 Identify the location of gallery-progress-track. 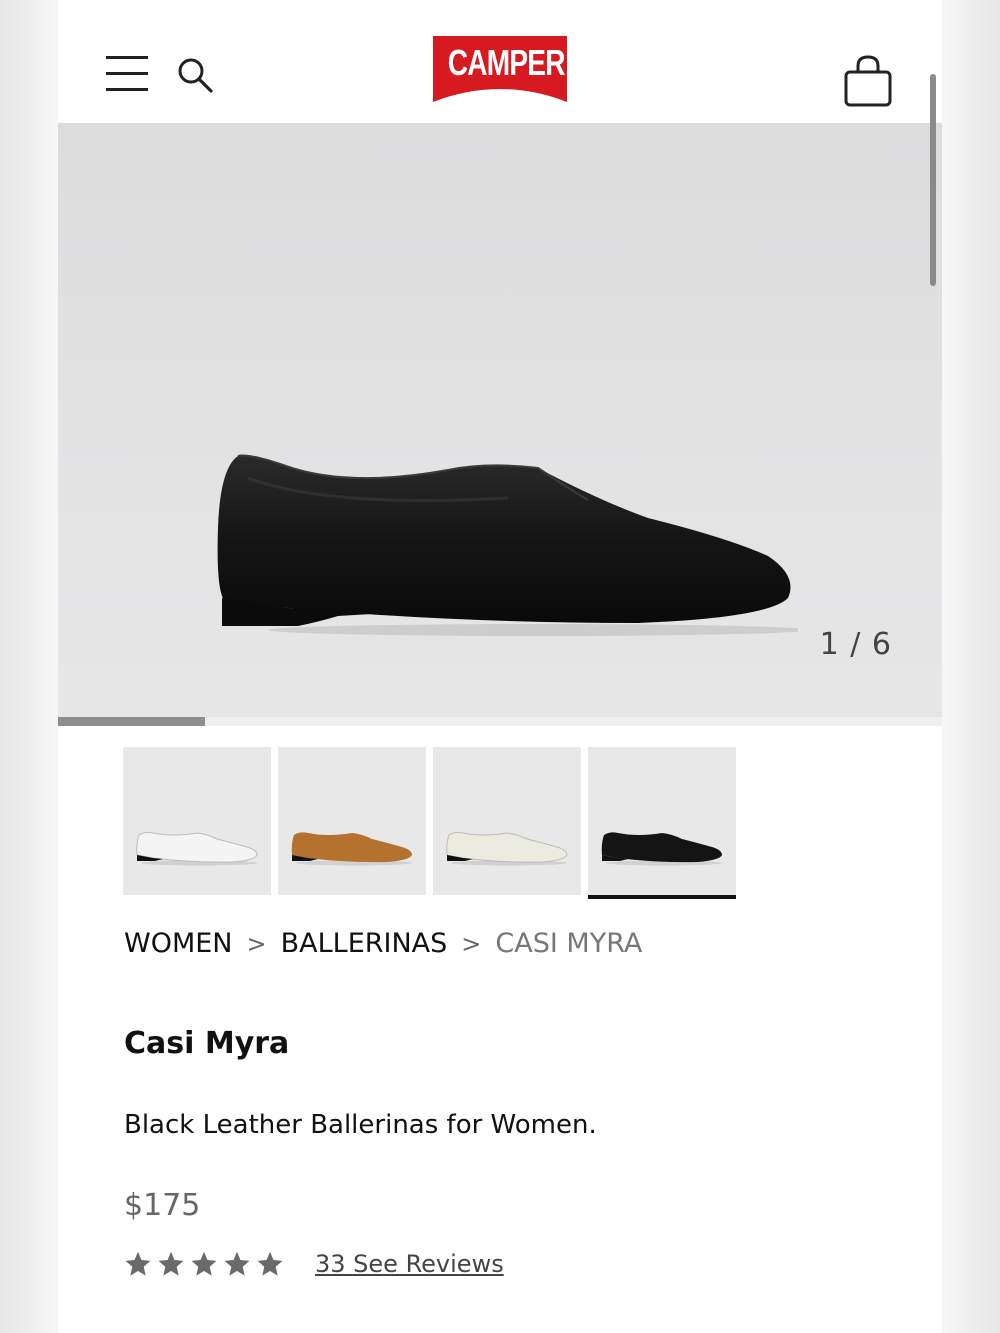
(500, 721).